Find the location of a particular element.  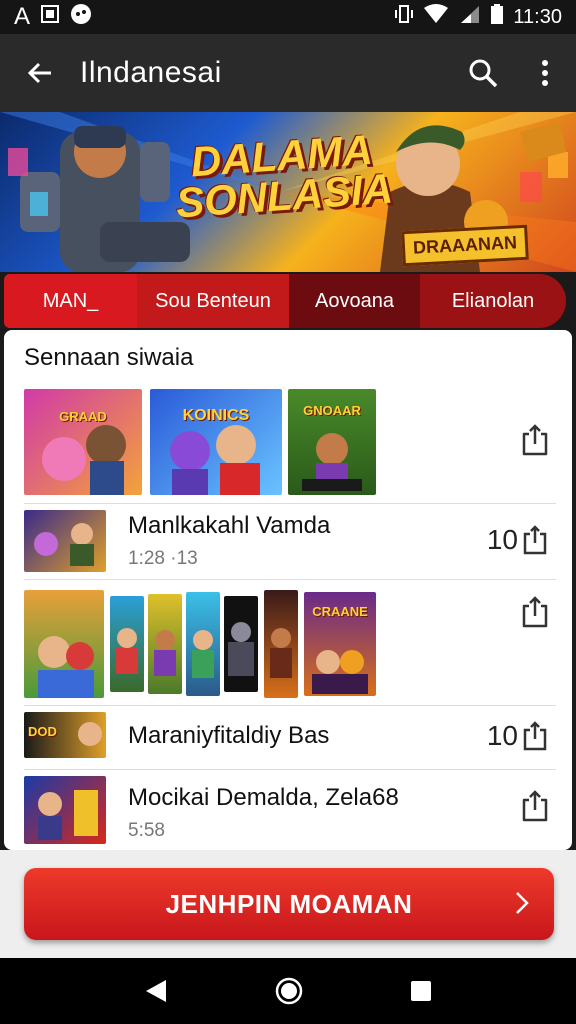

game-thumbnail: KOINICS is located at coordinates (216, 442).